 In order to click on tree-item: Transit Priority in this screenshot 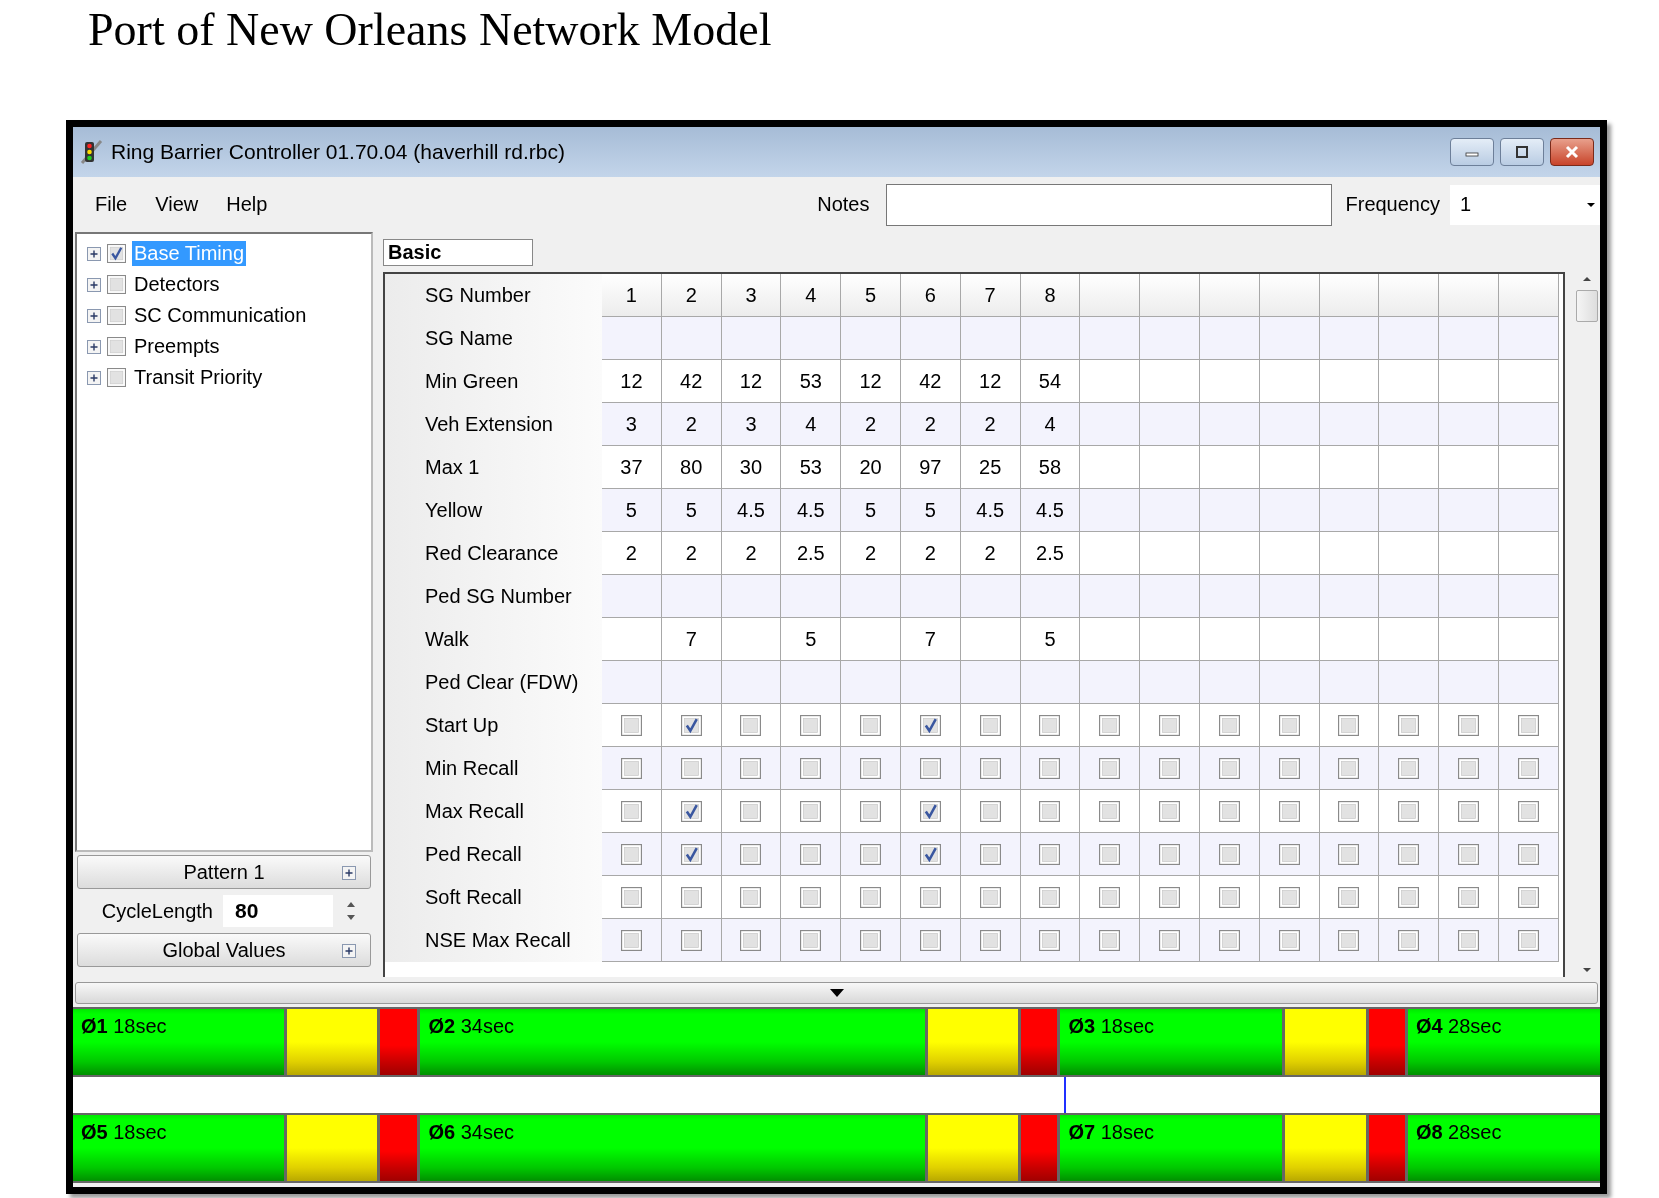, I will do `click(198, 377)`.